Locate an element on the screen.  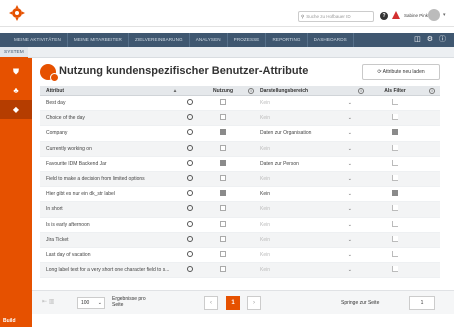
gear-icon: ⚙ is located at coordinates (430, 40).